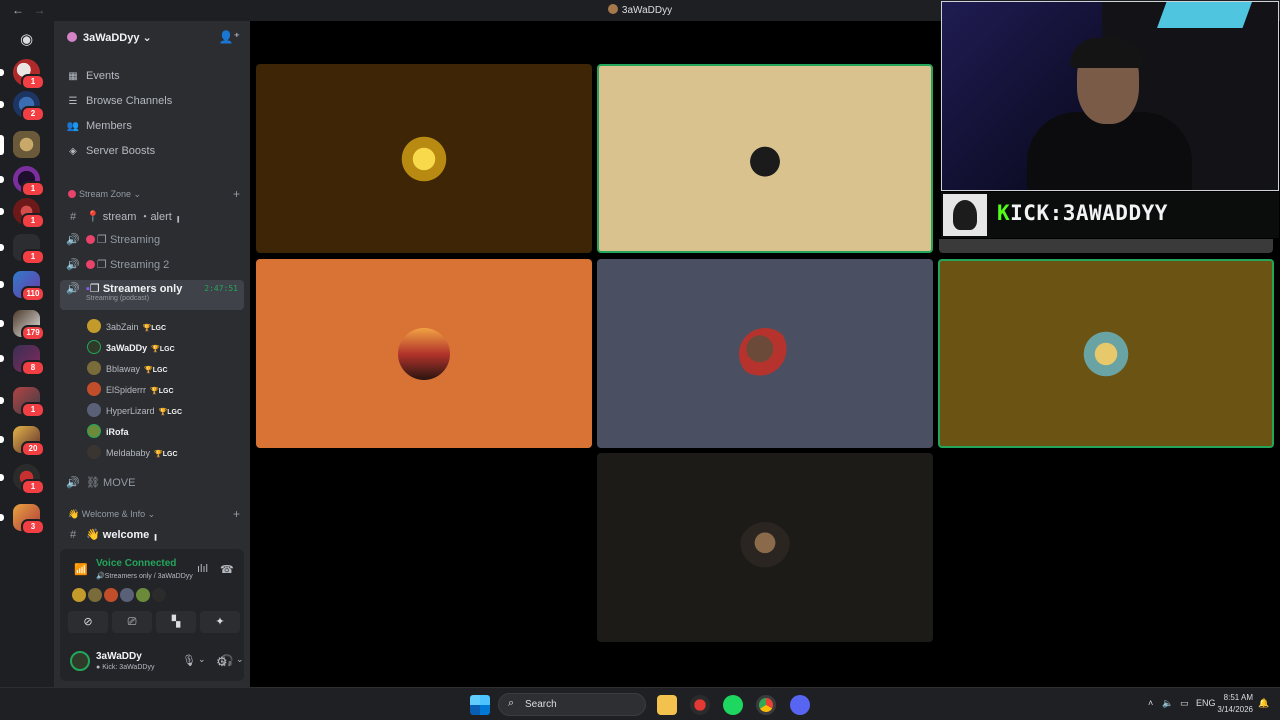  What do you see at coordinates (227, 569) in the screenshot?
I see `disconnect-icon: ☎` at bounding box center [227, 569].